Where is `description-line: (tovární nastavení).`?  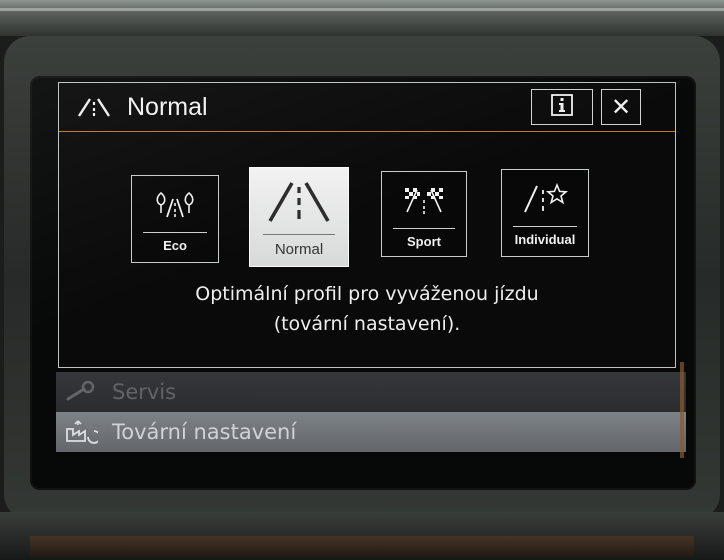 description-line: (tovární nastavení). is located at coordinates (367, 324).